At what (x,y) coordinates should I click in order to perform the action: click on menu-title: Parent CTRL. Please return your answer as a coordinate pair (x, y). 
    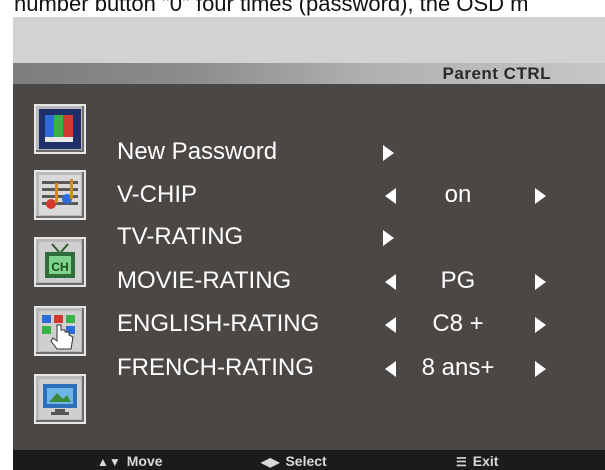
    Looking at the image, I should click on (496, 73).